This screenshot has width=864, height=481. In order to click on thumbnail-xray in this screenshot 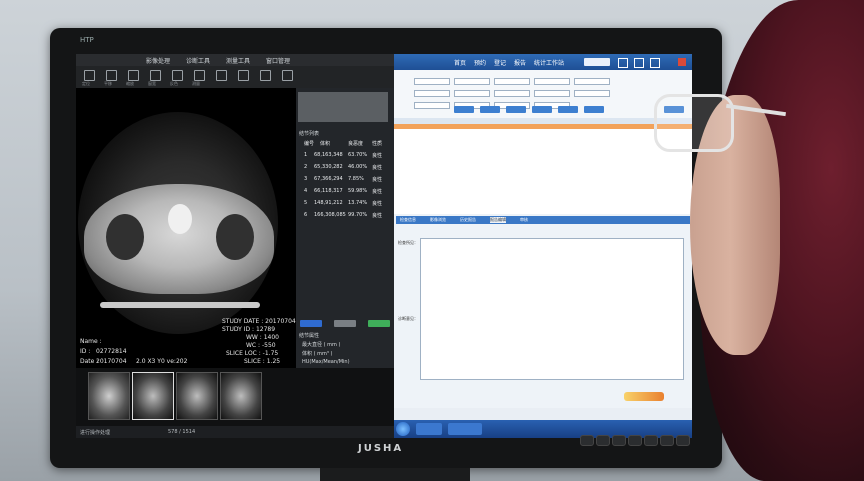, I will do `click(109, 396)`.